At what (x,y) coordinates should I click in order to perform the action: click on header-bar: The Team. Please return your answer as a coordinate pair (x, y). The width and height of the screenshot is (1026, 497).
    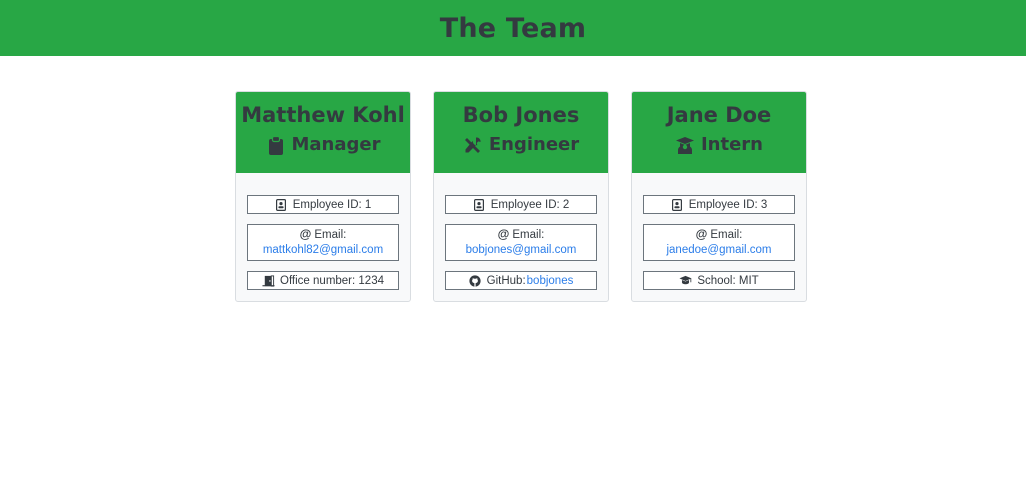
    Looking at the image, I should click on (513, 28).